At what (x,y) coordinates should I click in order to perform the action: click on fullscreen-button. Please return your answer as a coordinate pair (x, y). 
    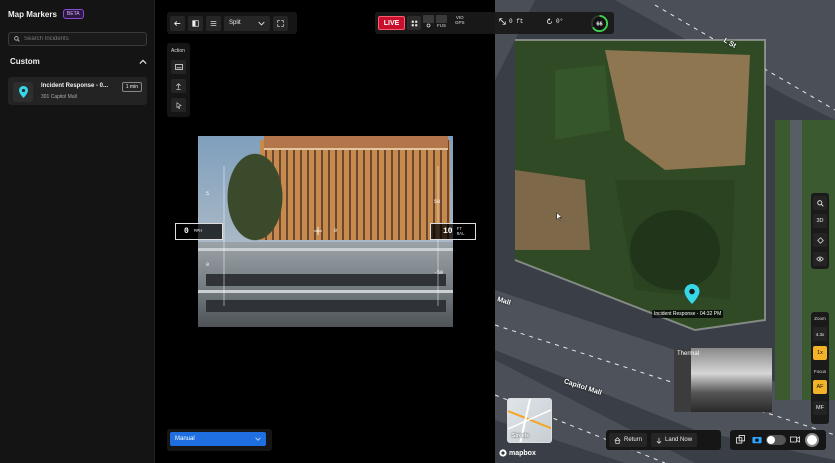
    Looking at the image, I should click on (280, 23).